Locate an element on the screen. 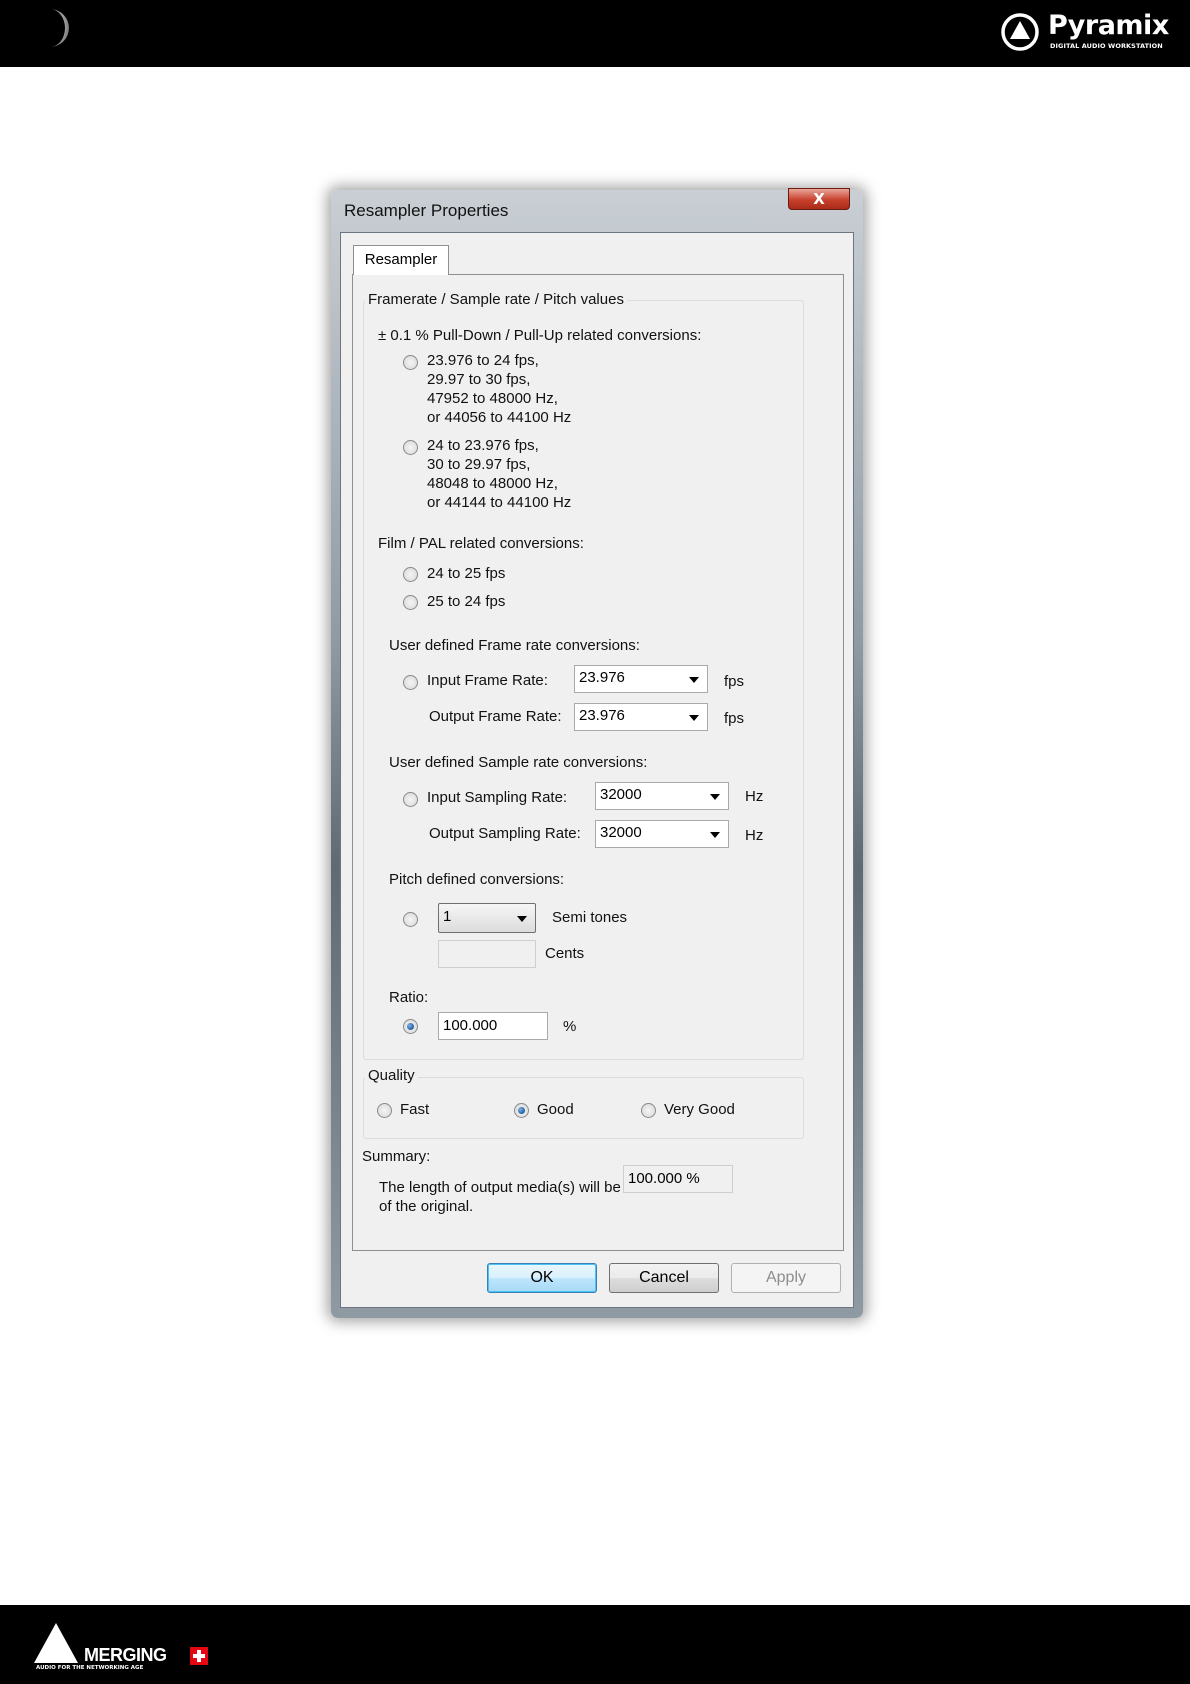 The image size is (1190, 1684). footer-bar: MERGING AUDIO FOR THE NETWORKING AGE is located at coordinates (595, 1644).